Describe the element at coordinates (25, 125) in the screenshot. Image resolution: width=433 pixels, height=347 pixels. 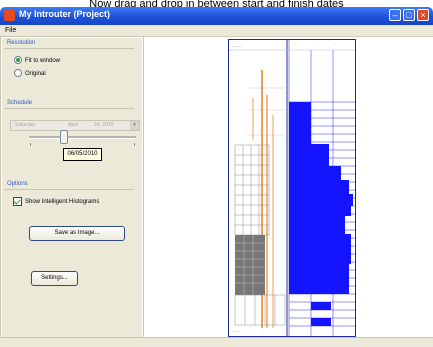
I see `date-day: Saturday` at that location.